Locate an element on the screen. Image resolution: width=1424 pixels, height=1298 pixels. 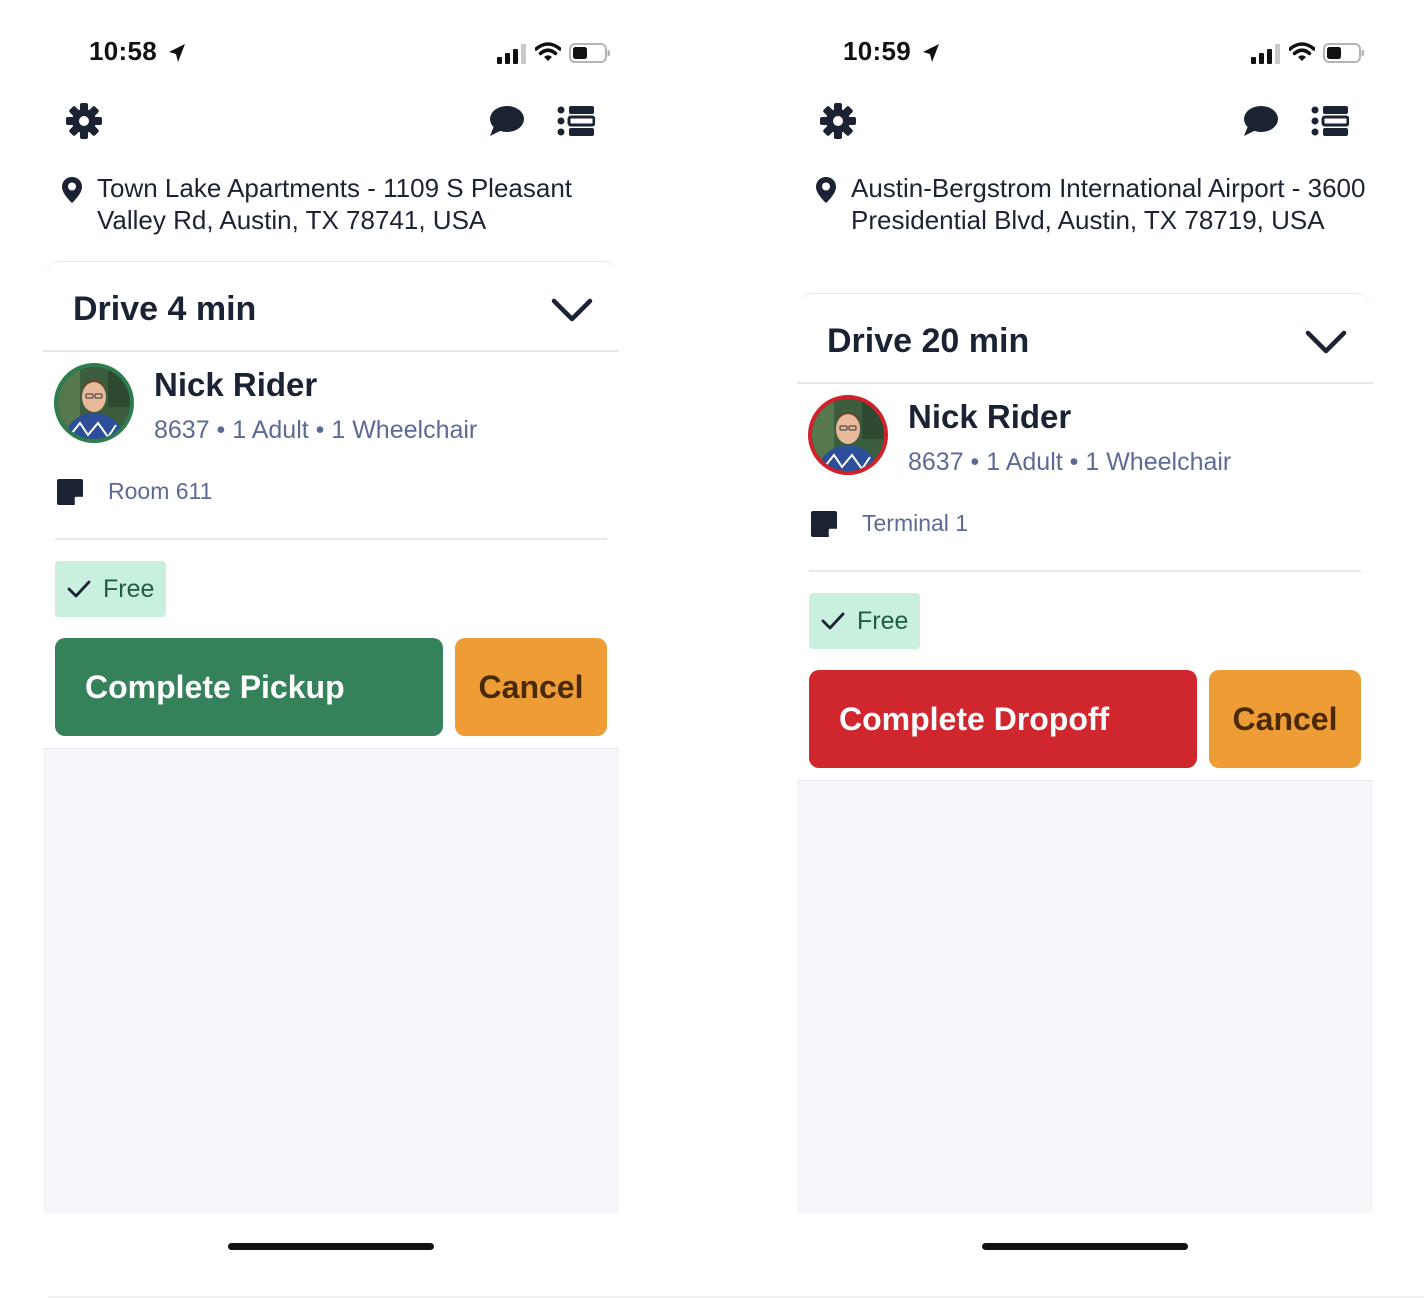
complete-dropoff-button: Complete Dropoff is located at coordinates (1003, 719).